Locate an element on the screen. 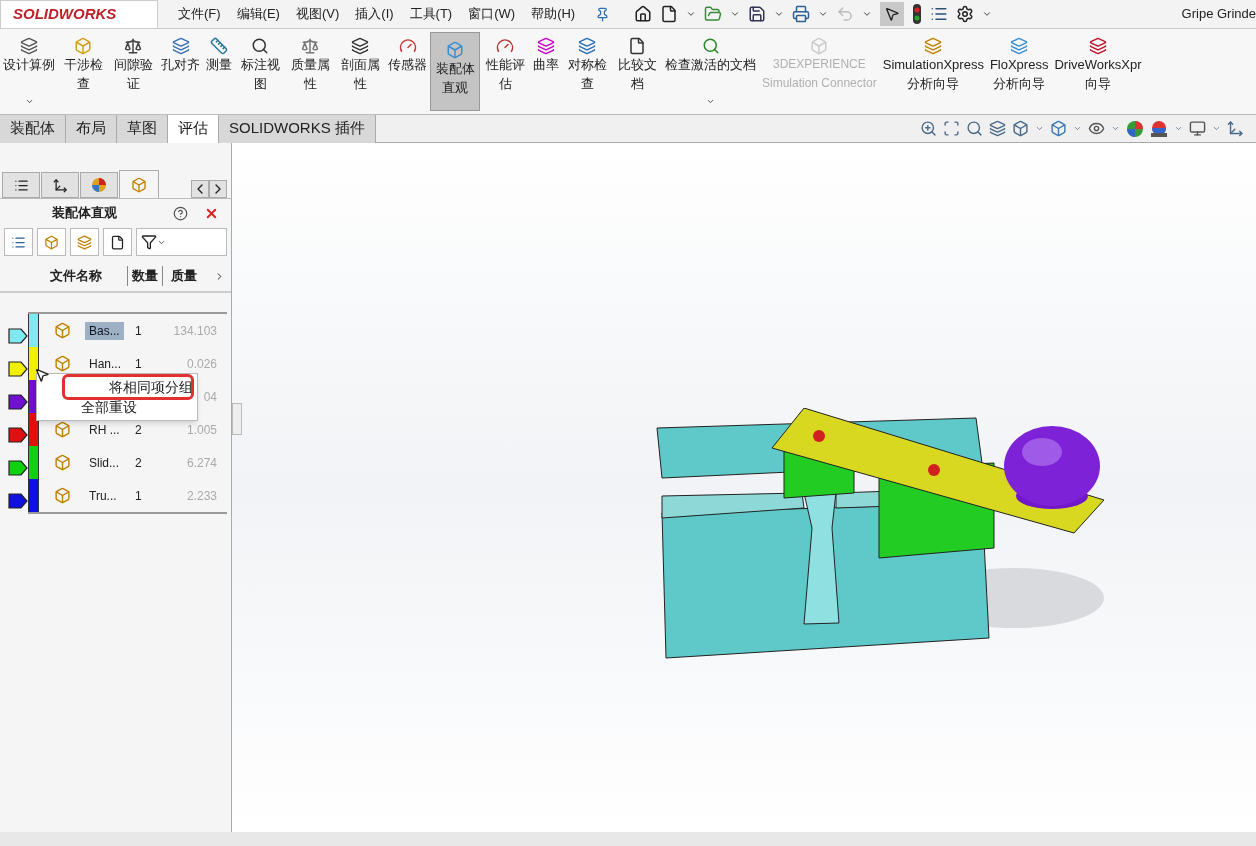 This screenshot has width=1256, height=846. scene-icon is located at coordinates (1159, 128).